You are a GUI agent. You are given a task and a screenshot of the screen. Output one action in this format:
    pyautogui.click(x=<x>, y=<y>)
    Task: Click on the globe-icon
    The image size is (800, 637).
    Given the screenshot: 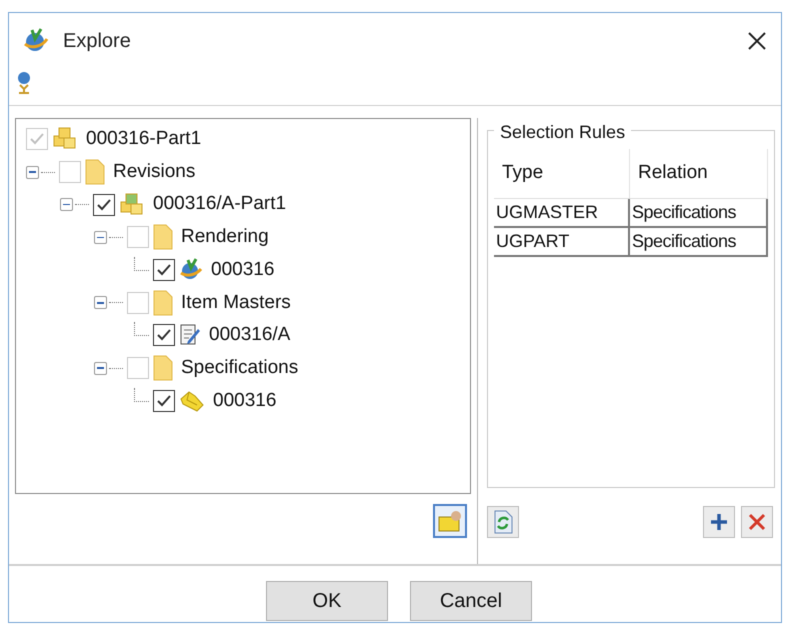 What is the action you would take?
    pyautogui.click(x=36, y=41)
    